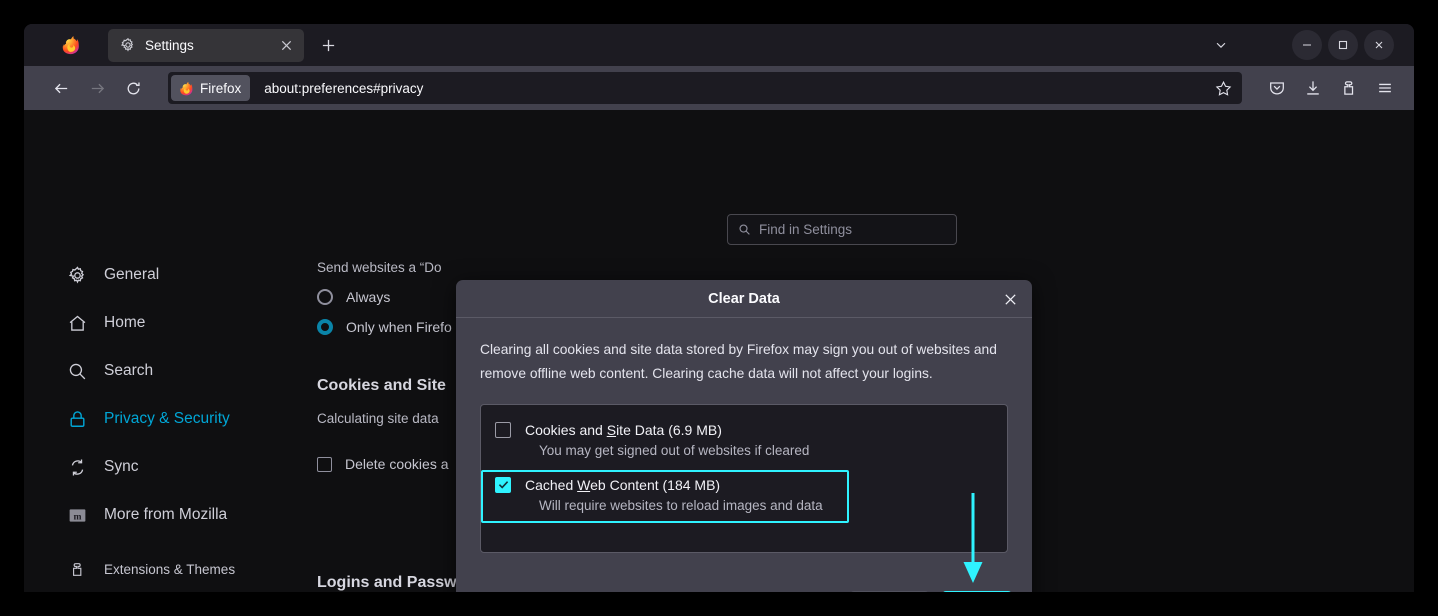 The image size is (1438, 616). What do you see at coordinates (1010, 299) in the screenshot?
I see `close-icon` at bounding box center [1010, 299].